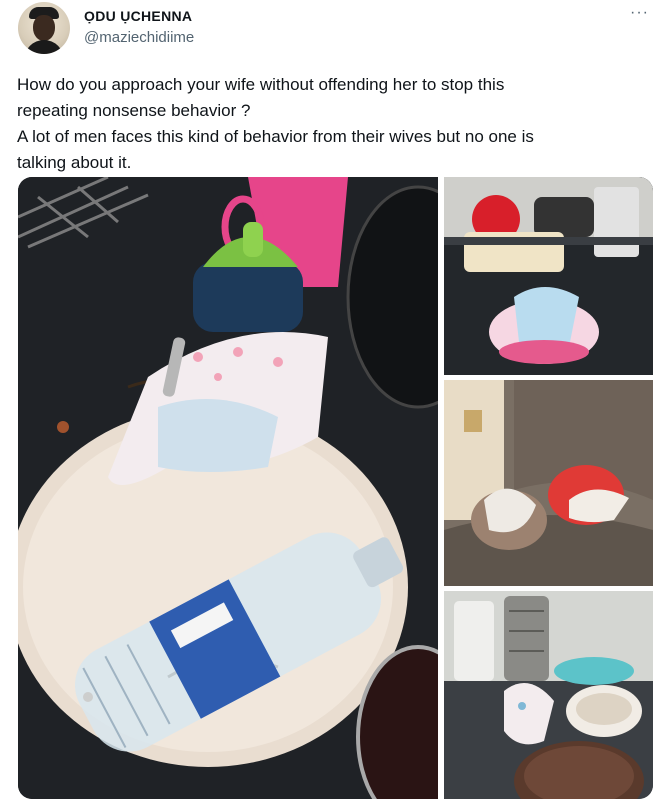 The height and width of the screenshot is (799, 660). I want to click on tweet-text-line: repeating nonsense behavior ?, so click(134, 110).